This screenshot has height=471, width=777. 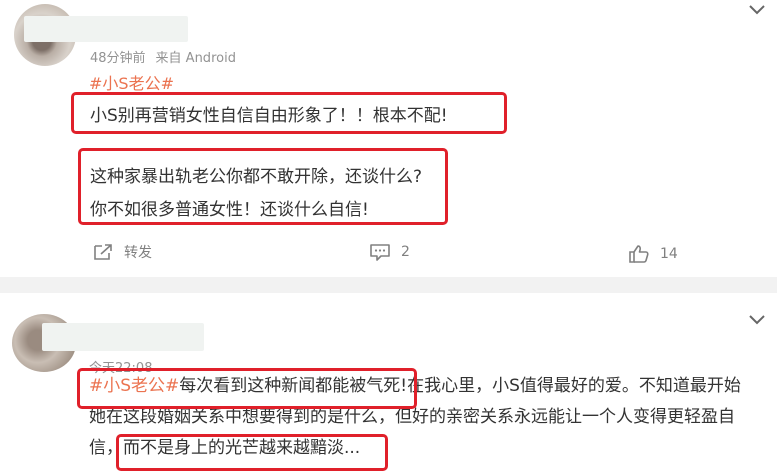 I want to click on comment-text-line: 小S别再营销女性自信自由形象了！！根本不配!, so click(x=269, y=116).